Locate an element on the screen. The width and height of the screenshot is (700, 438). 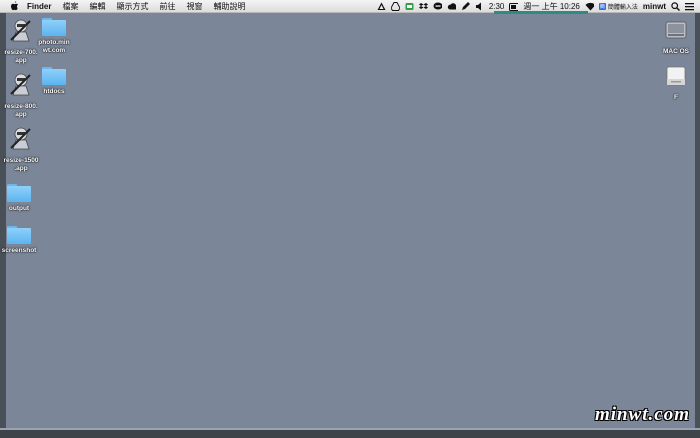
spotlight-search-icon is located at coordinates (675, 6).